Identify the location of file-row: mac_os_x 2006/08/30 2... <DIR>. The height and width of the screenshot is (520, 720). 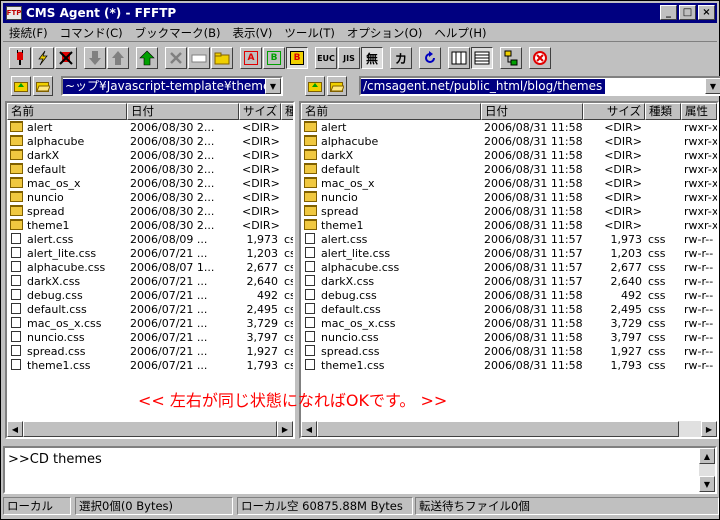
(150, 184).